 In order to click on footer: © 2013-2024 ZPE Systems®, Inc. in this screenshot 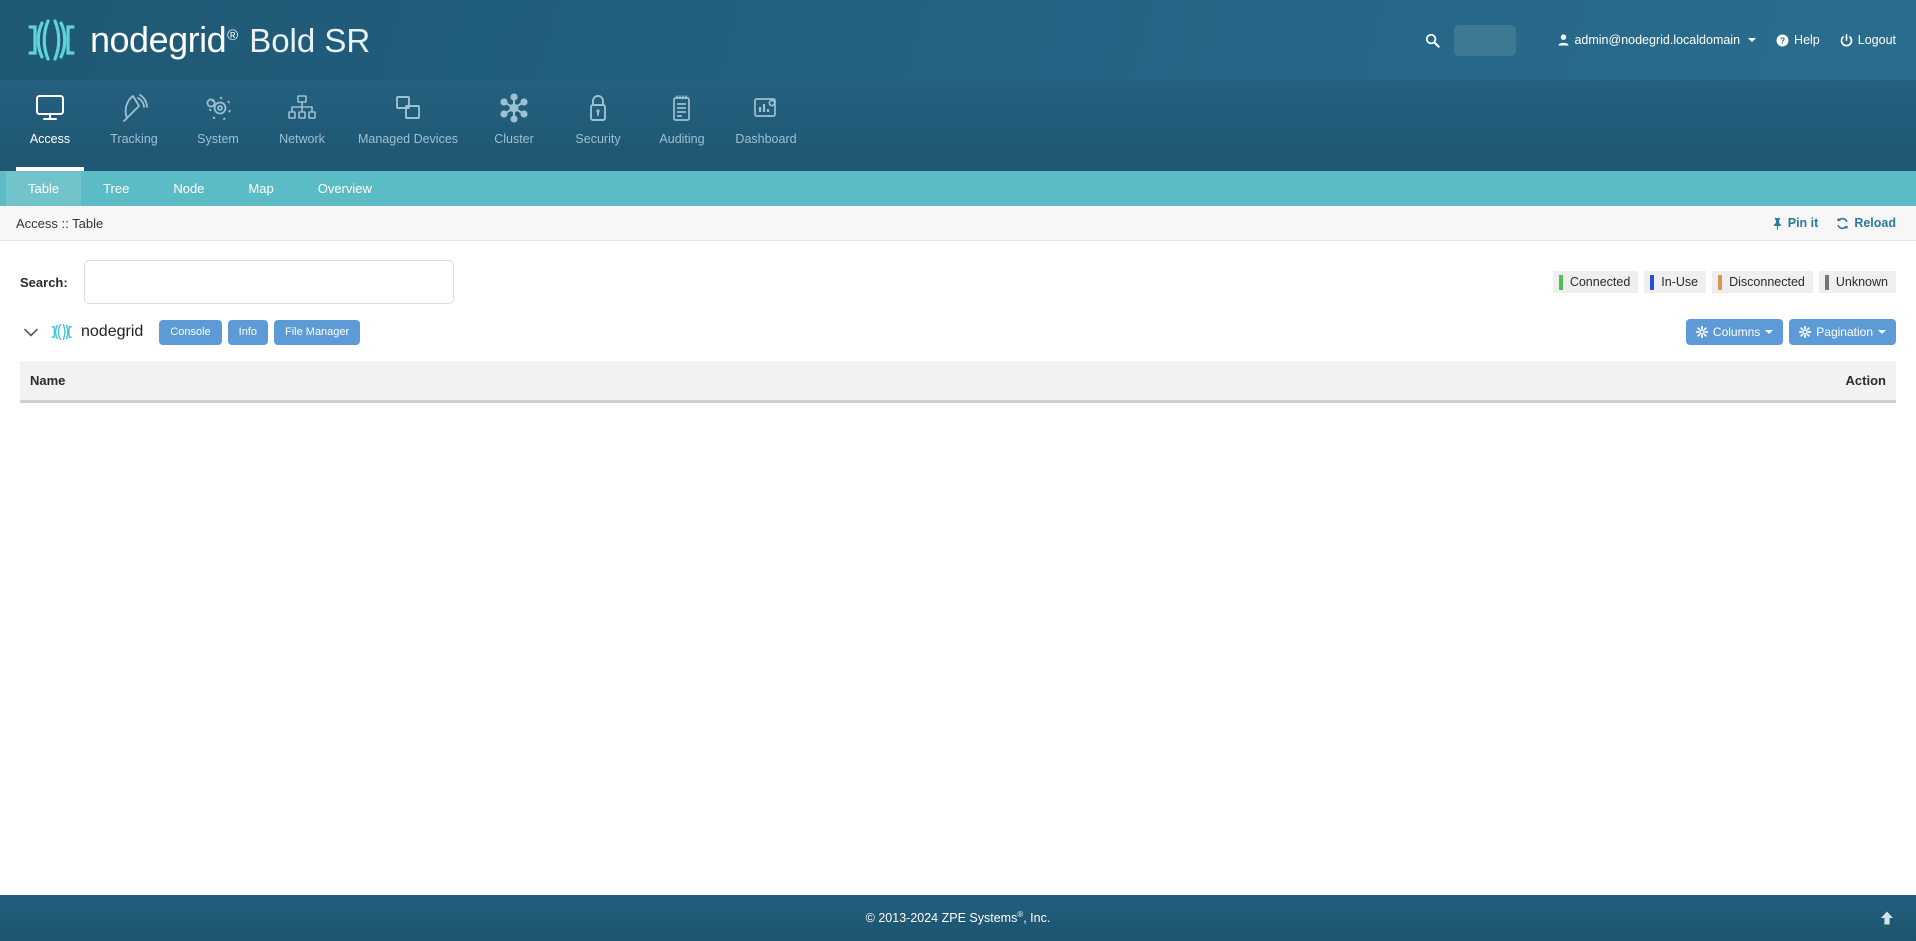, I will do `click(958, 918)`.